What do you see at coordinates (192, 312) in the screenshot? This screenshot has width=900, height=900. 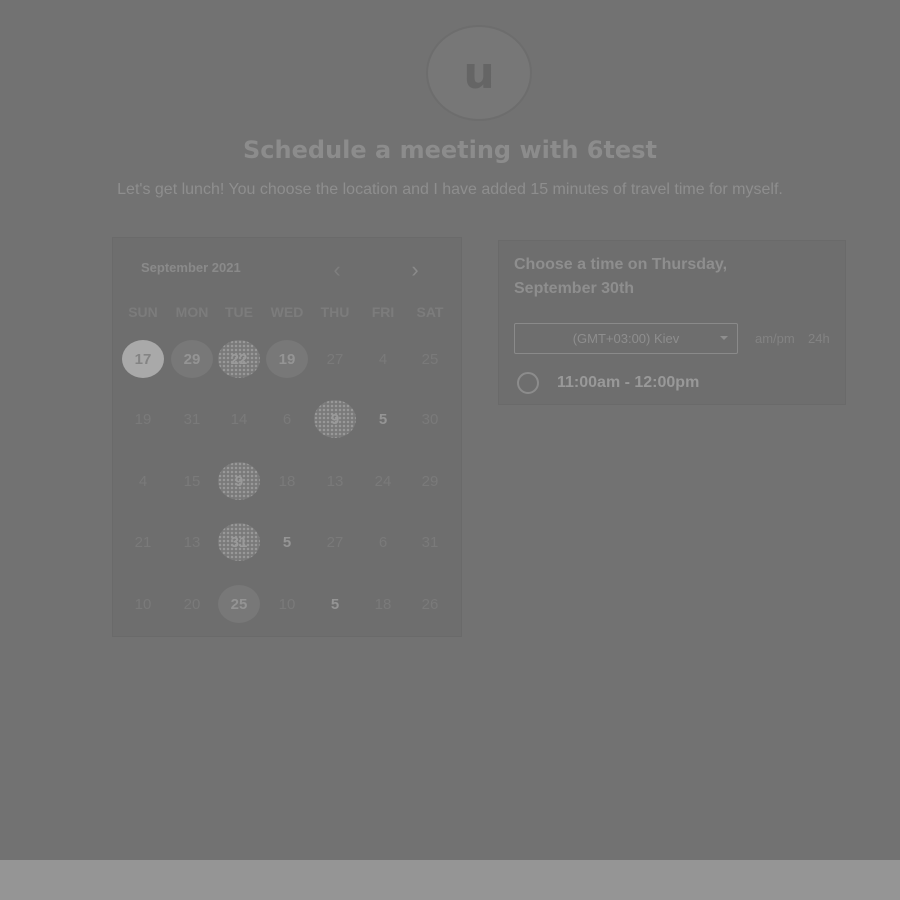 I see `weekday-mon: MON` at bounding box center [192, 312].